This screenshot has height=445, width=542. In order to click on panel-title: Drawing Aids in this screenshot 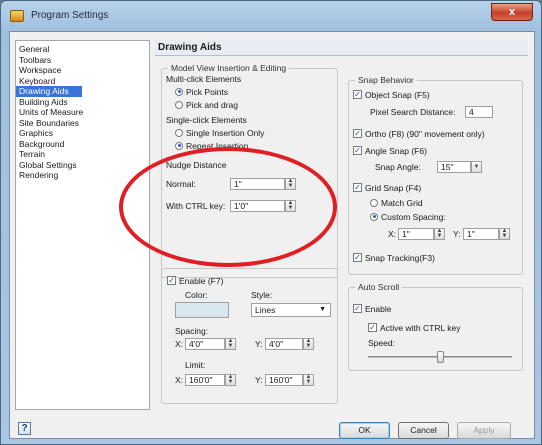, I will do `click(341, 48)`.